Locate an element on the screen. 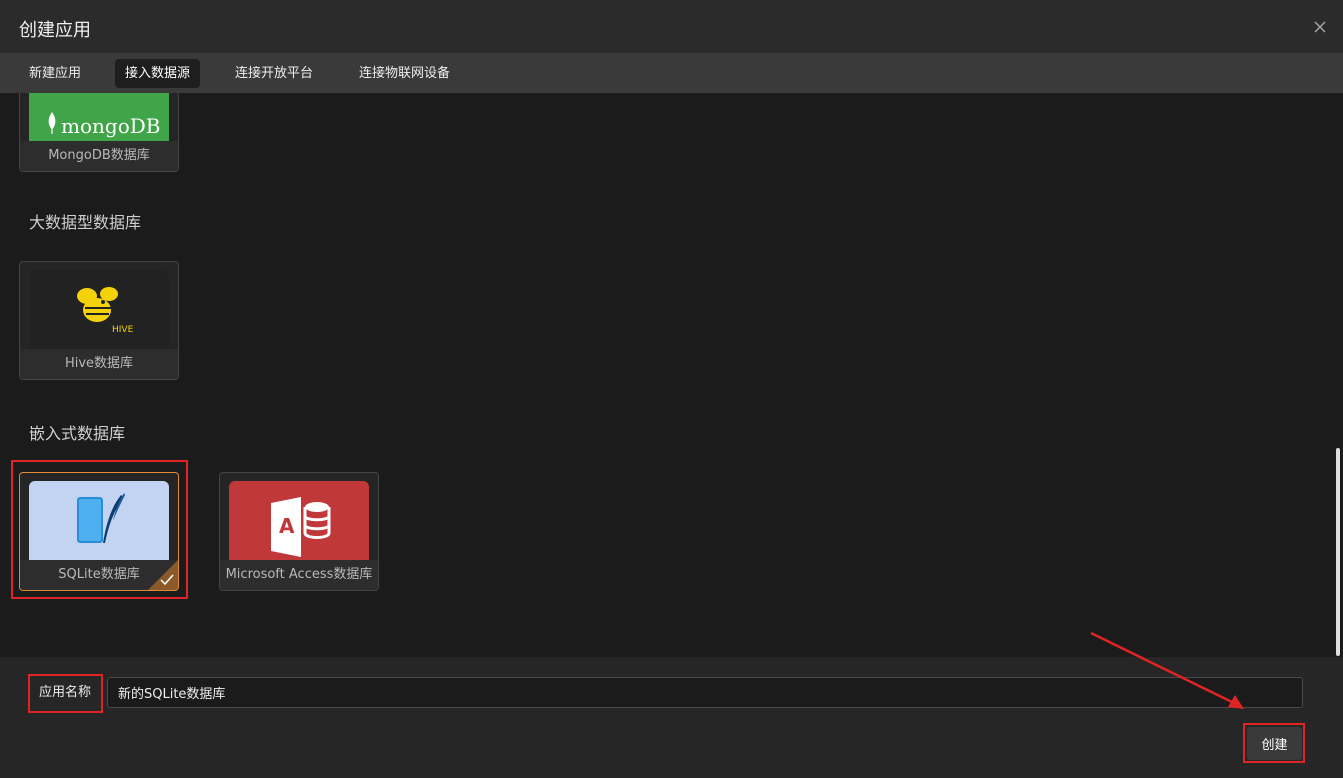  access-logo: A is located at coordinates (299, 521).